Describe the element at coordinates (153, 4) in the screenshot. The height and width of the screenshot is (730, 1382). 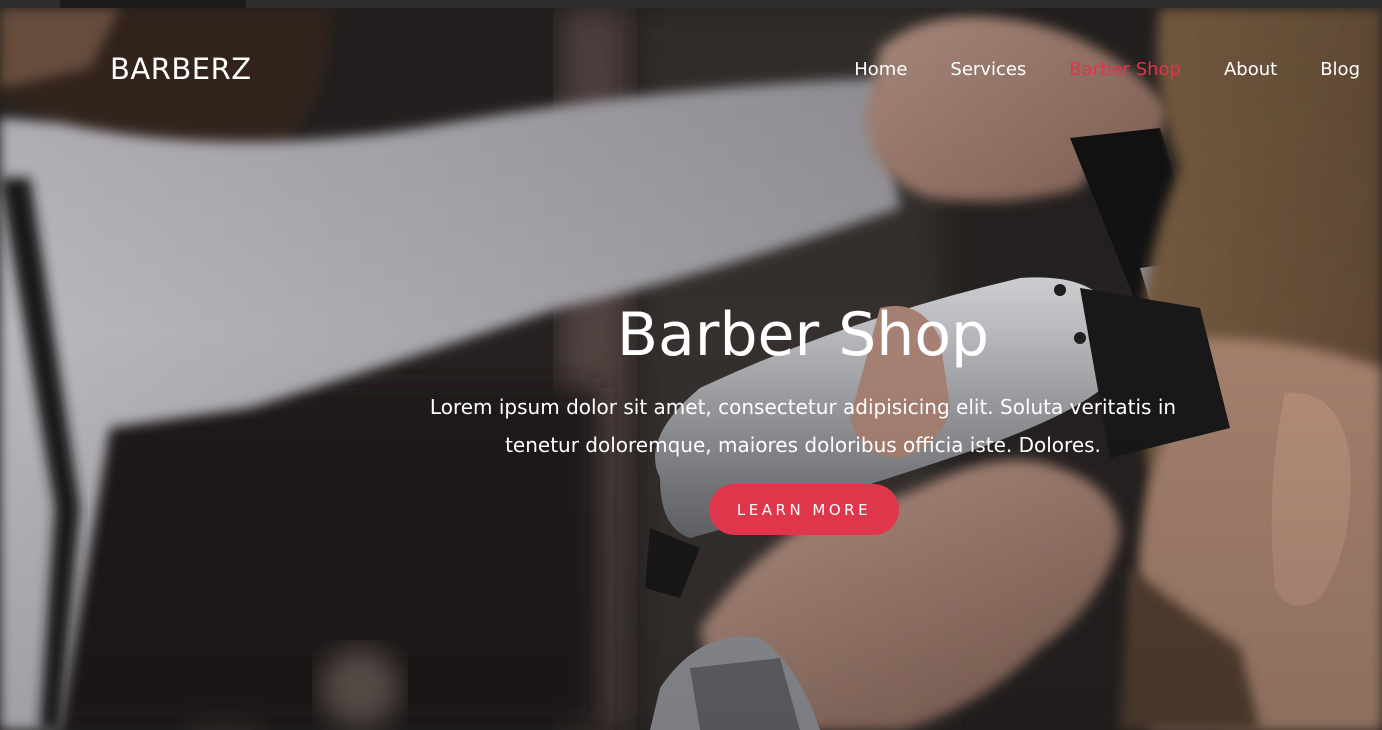
I see `browser-tab-strip` at that location.